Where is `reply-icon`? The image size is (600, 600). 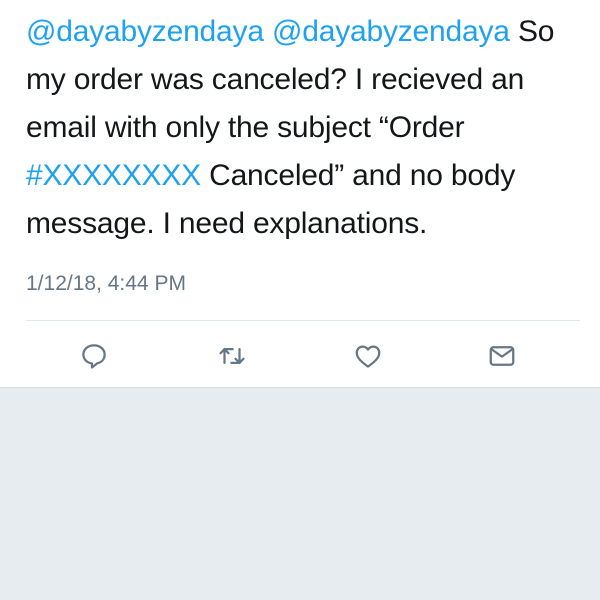
reply-icon is located at coordinates (94, 356).